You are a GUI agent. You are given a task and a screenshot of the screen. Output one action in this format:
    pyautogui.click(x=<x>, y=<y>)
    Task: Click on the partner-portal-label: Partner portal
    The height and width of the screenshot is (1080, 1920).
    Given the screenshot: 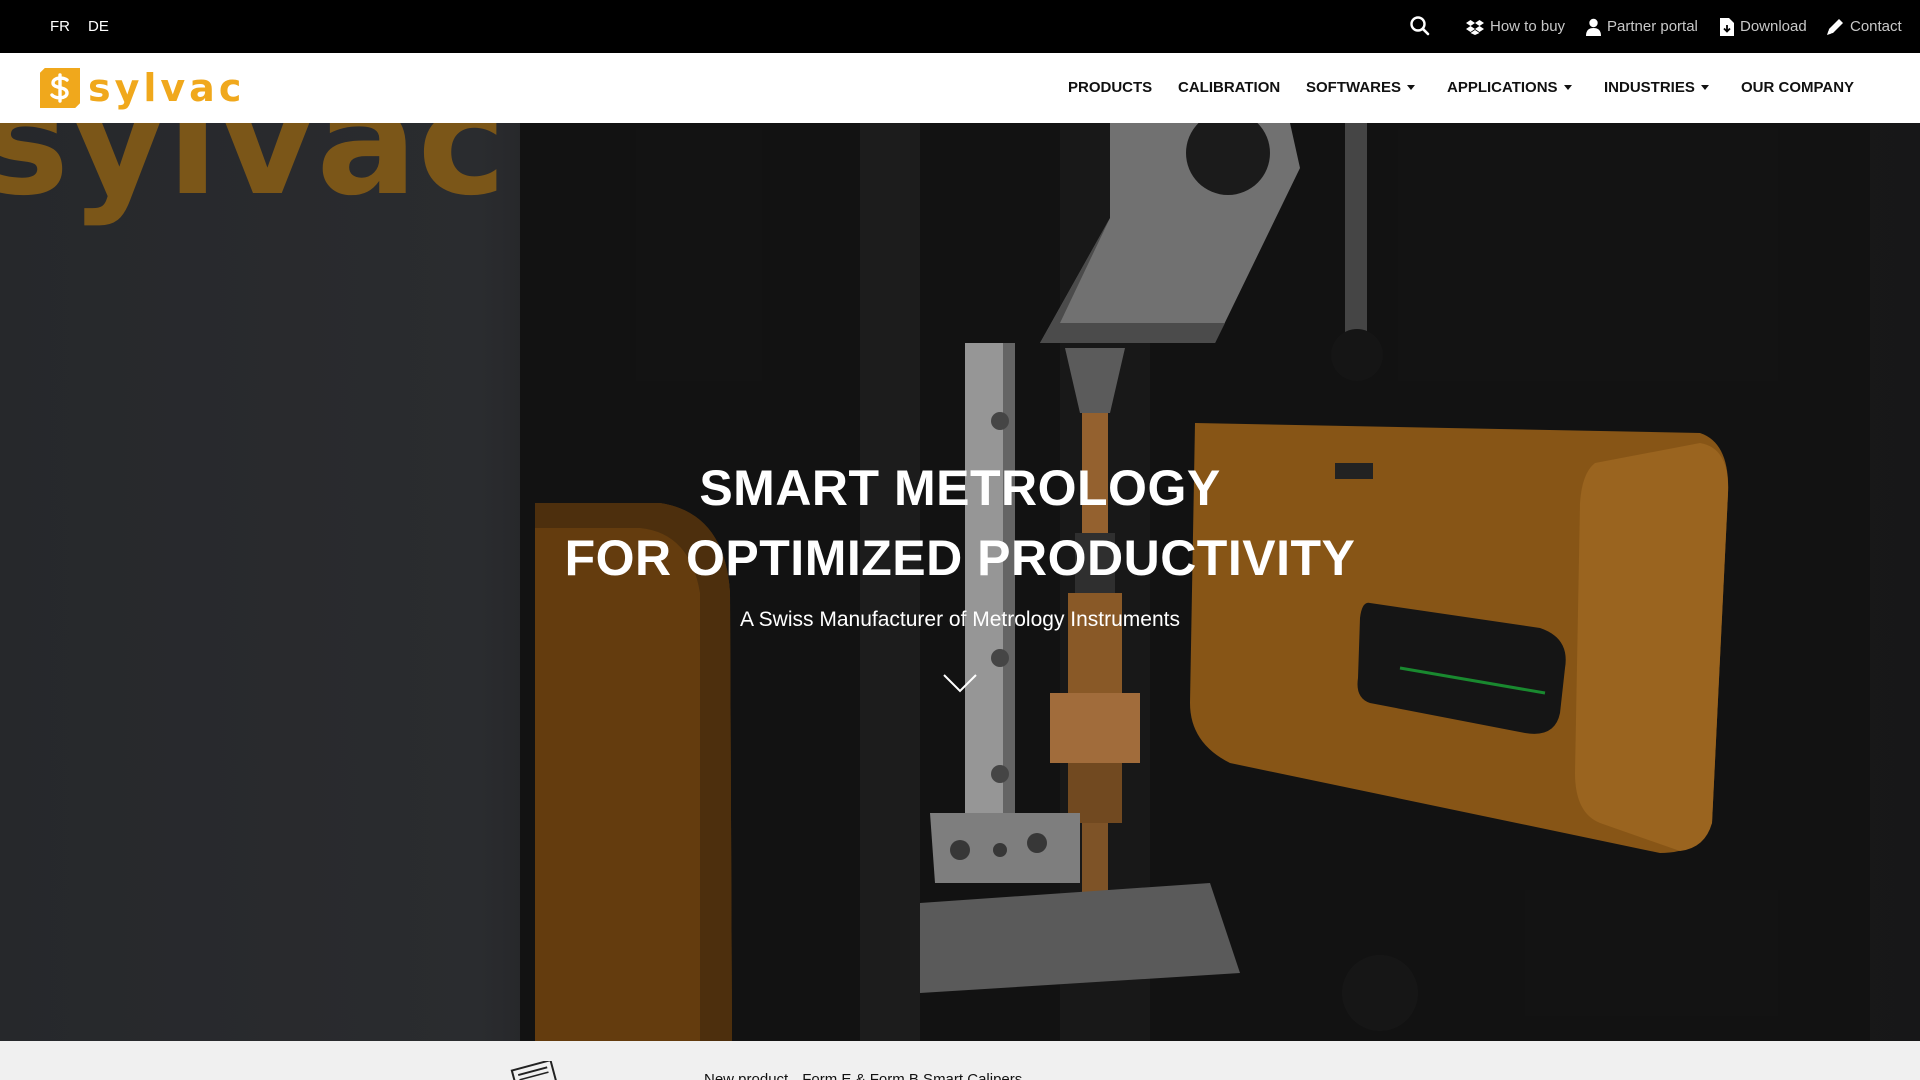 What is the action you would take?
    pyautogui.click(x=1652, y=26)
    